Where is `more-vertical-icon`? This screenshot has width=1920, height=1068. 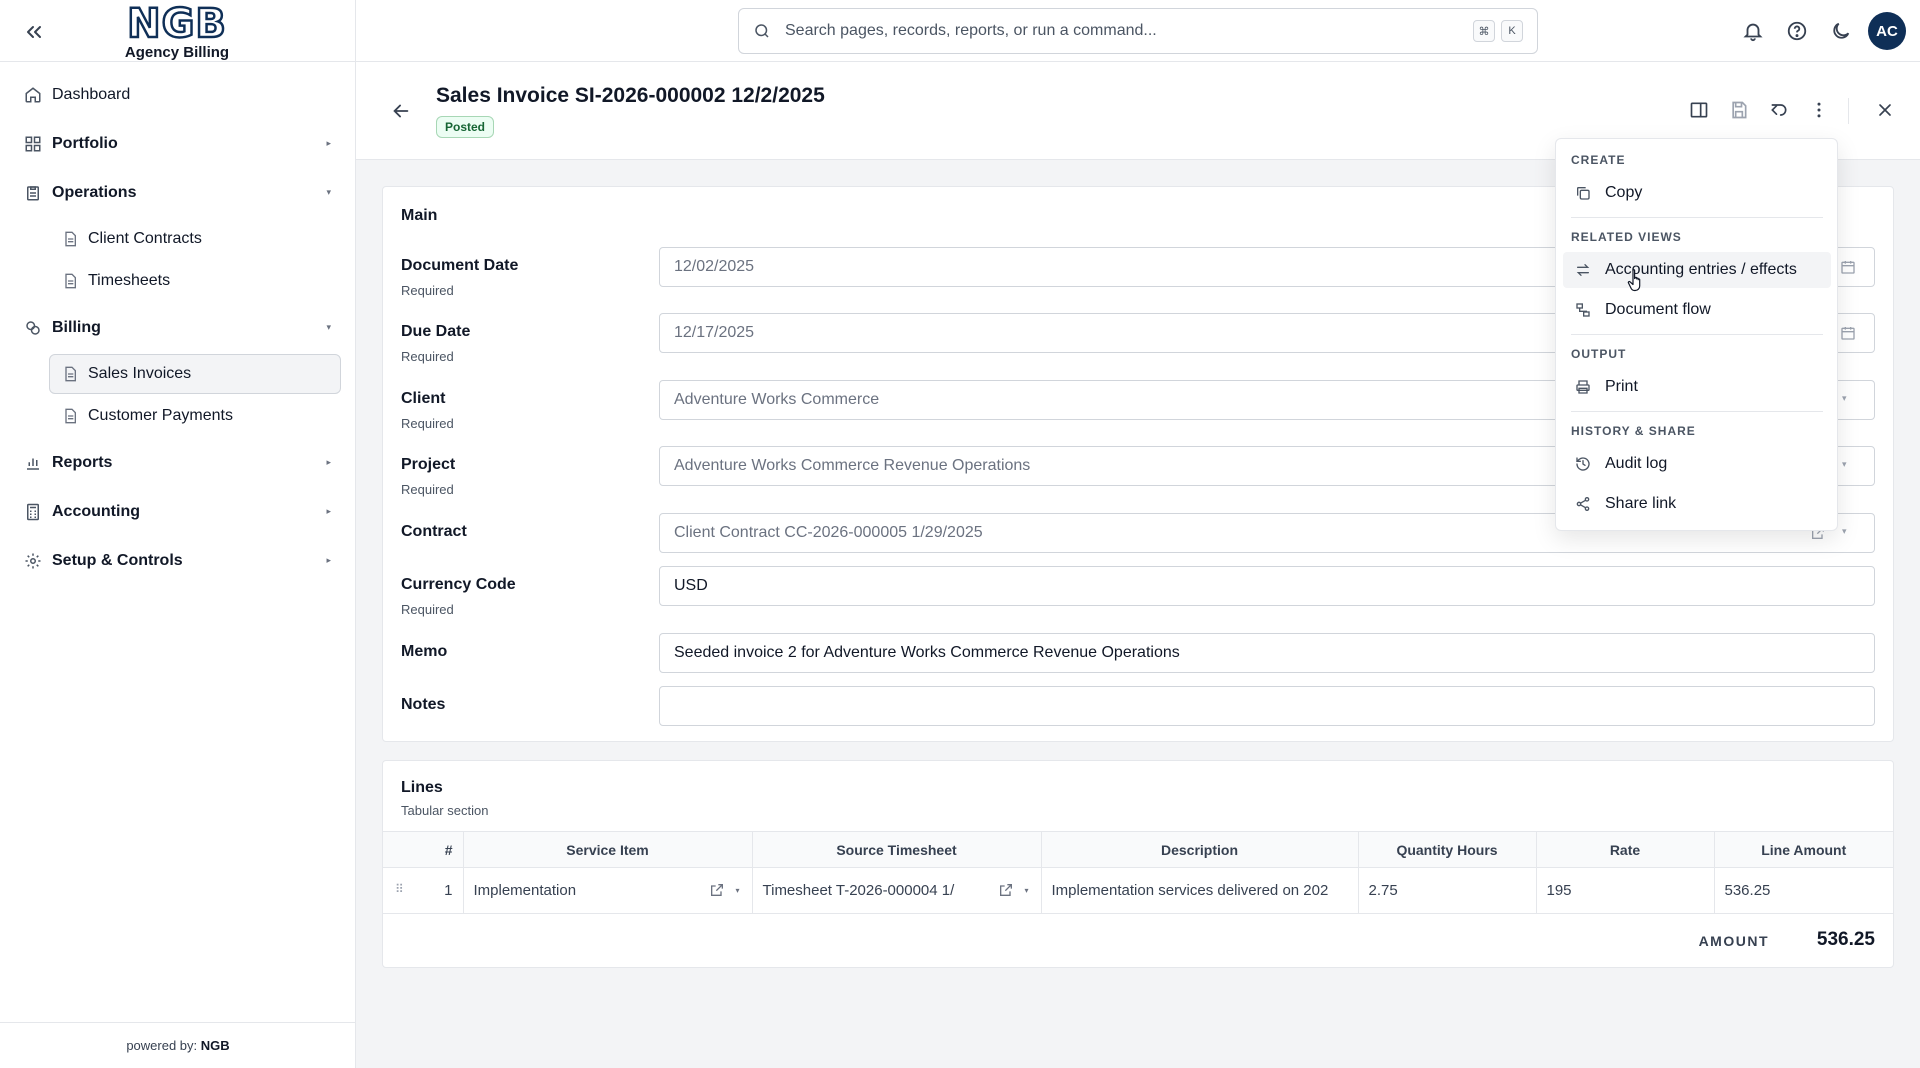
more-vertical-icon is located at coordinates (1820, 111).